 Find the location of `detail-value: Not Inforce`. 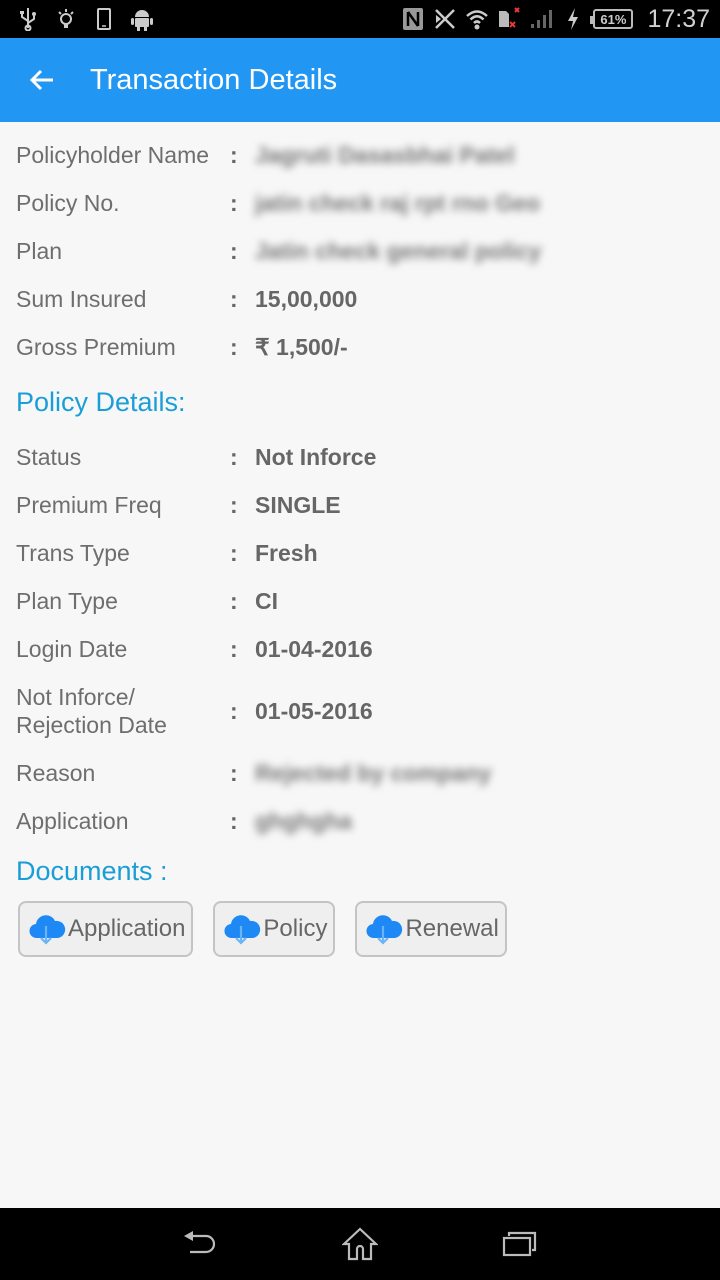

detail-value: Not Inforce is located at coordinates (316, 456).